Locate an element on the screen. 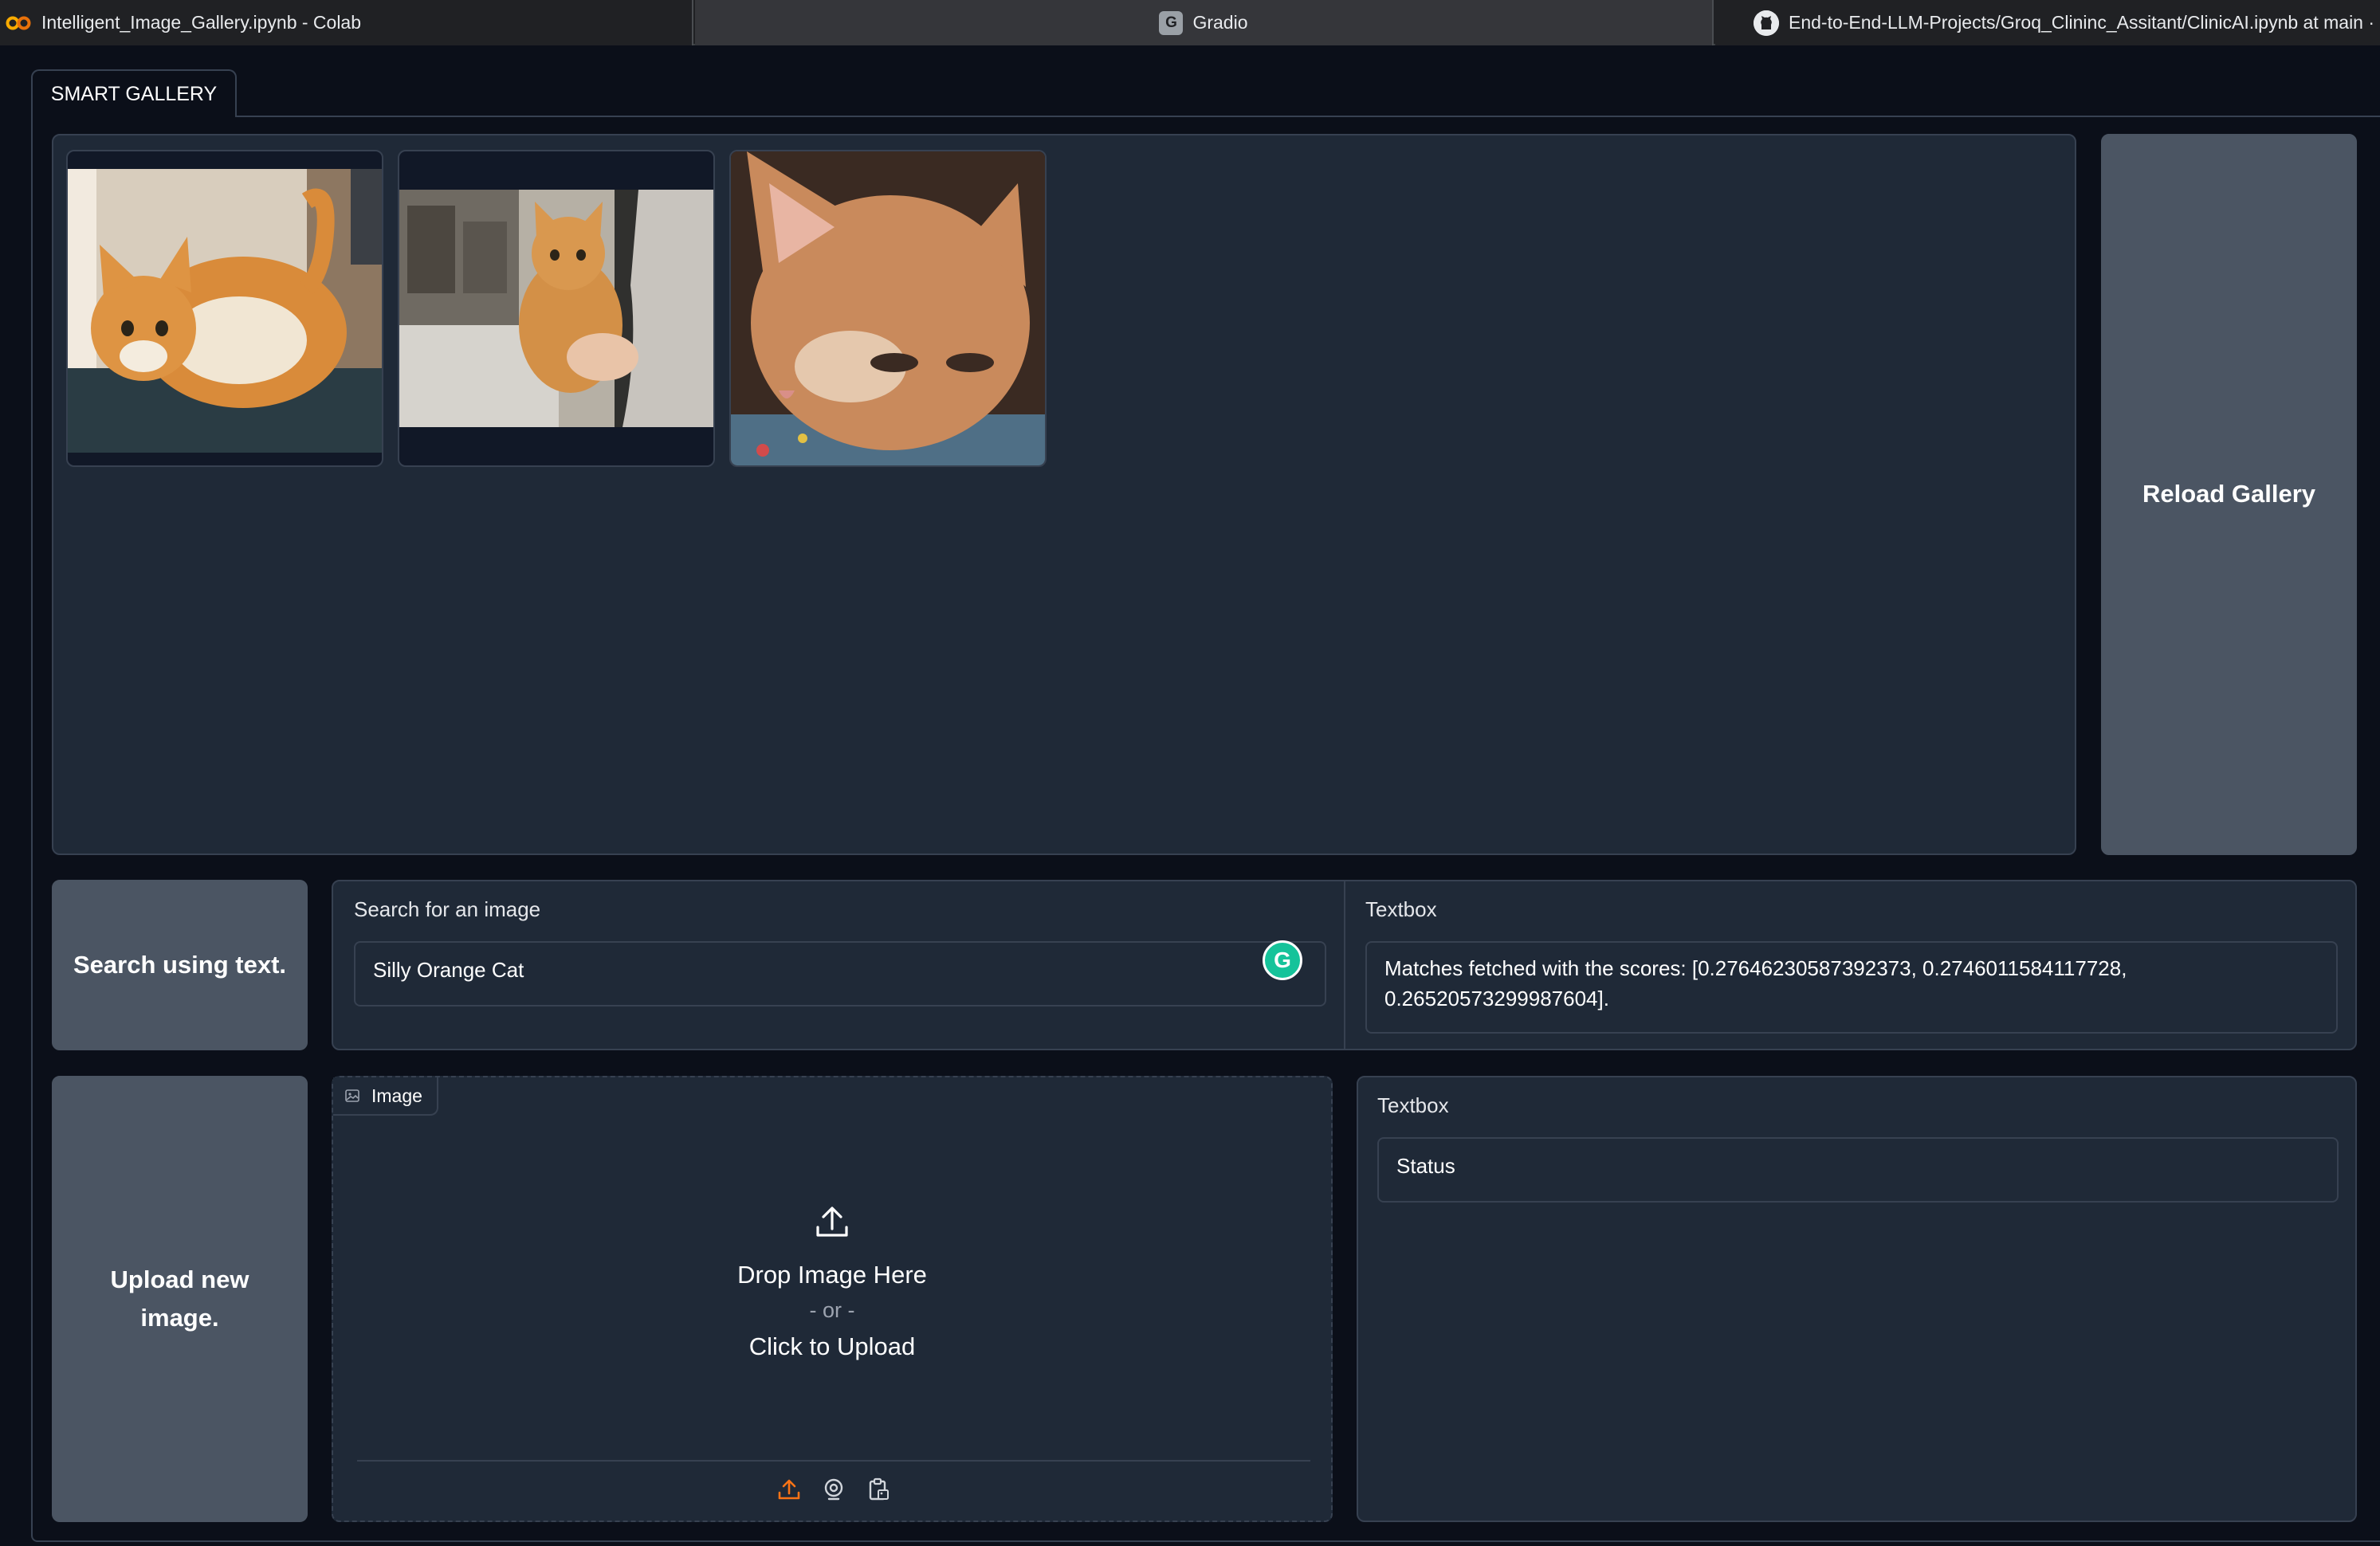 The image size is (2380, 1546). image-badge-label: Image is located at coordinates (396, 1096).